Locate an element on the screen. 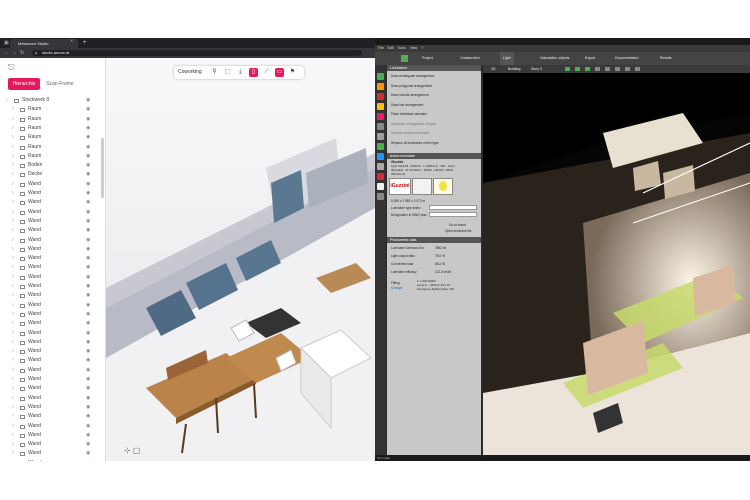 This screenshot has width=750, height=500. luminaire-action: Automatic arrangement of lights is located at coordinates (413, 124).